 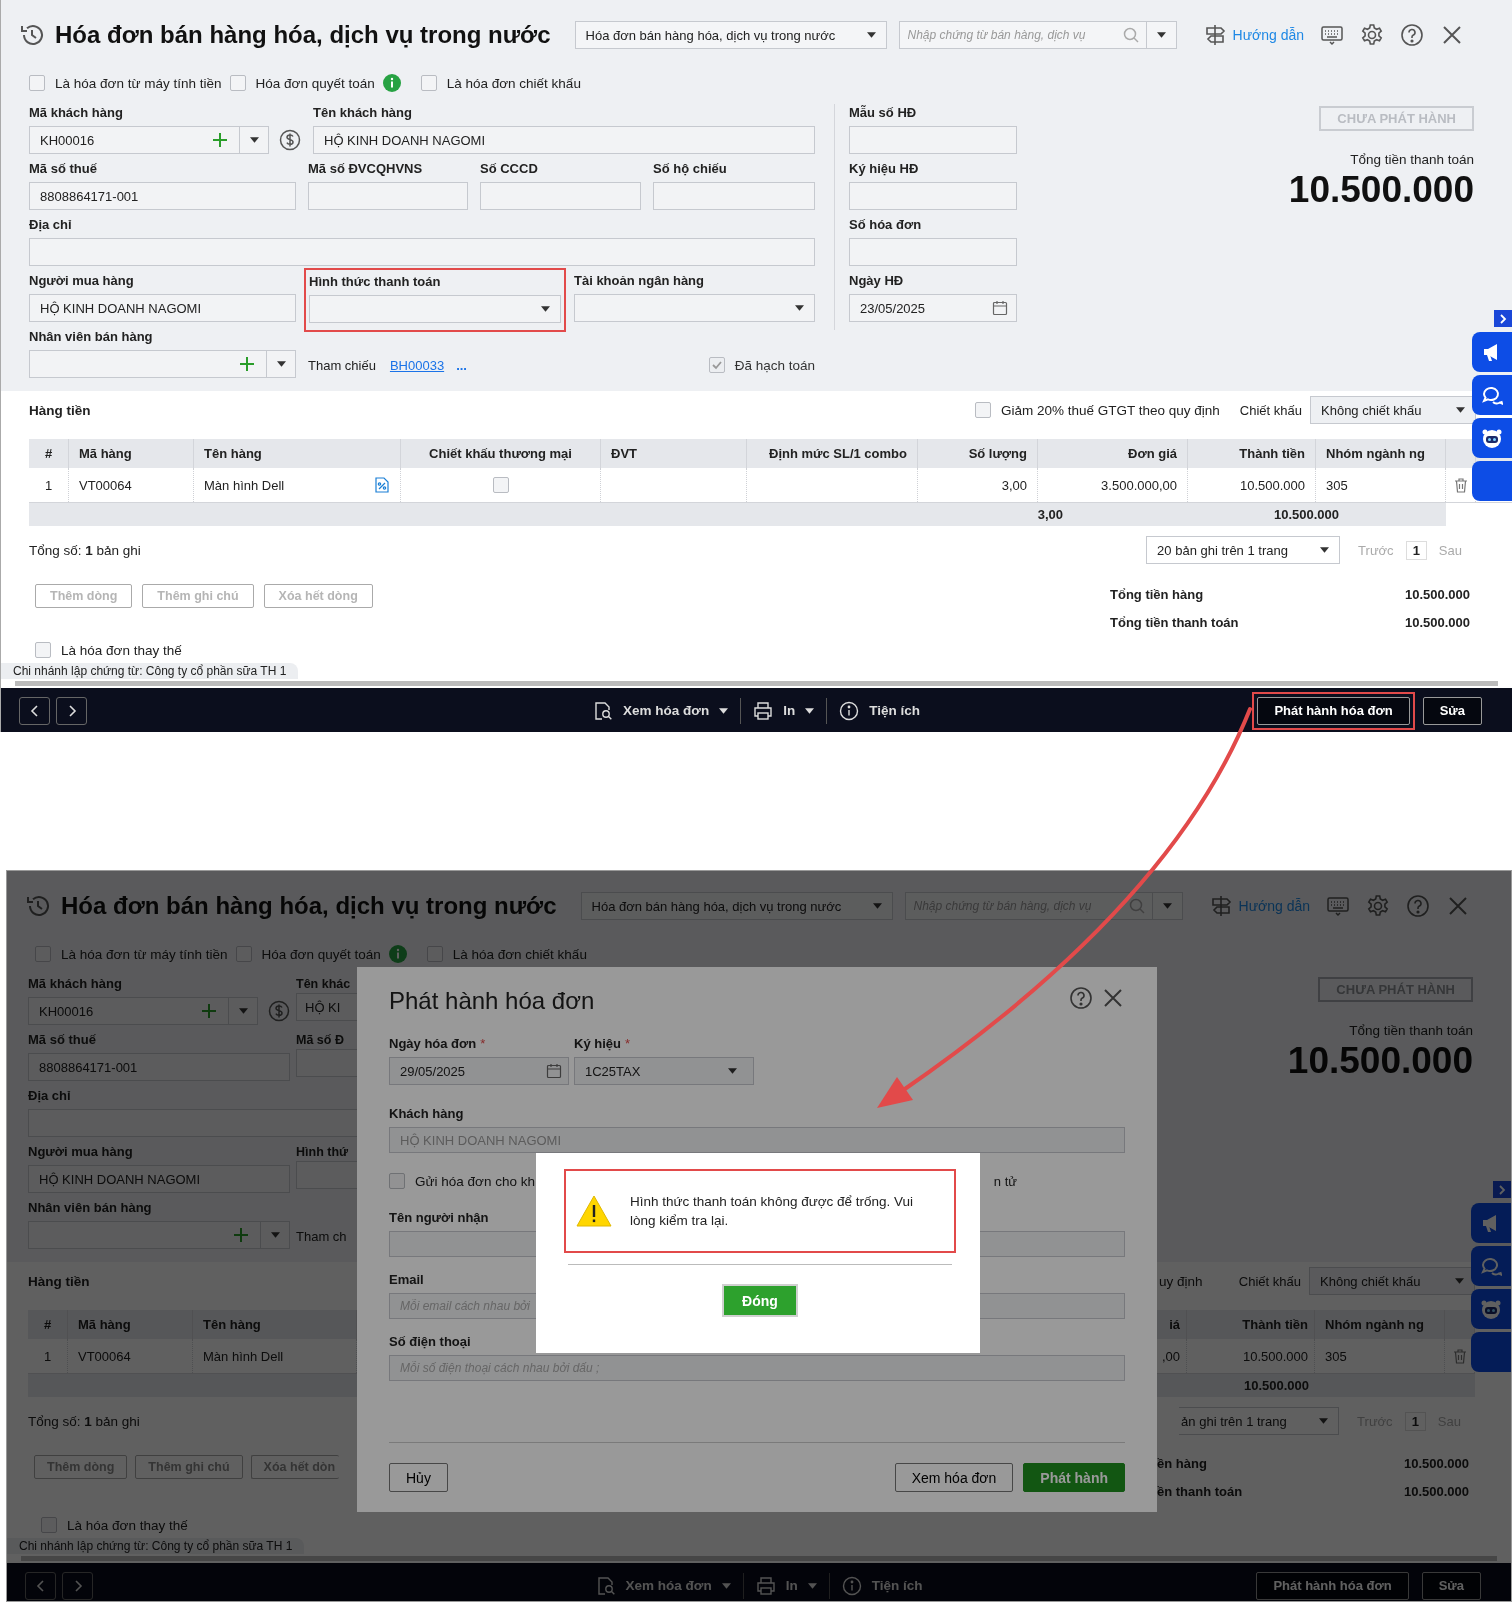 I want to click on expand-tab, so click(x=1503, y=318).